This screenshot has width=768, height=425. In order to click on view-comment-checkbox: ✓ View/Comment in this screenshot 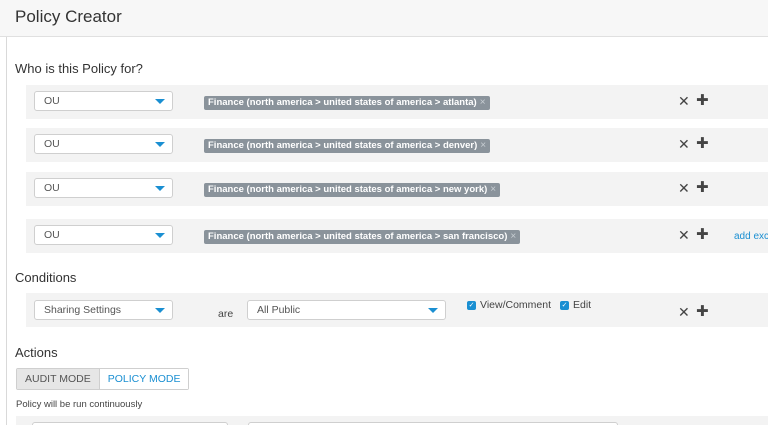, I will do `click(509, 305)`.